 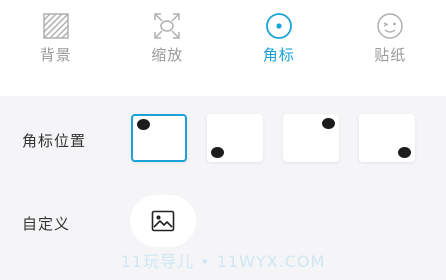 I want to click on tab-sticker-label: 贴纸, so click(x=390, y=55).